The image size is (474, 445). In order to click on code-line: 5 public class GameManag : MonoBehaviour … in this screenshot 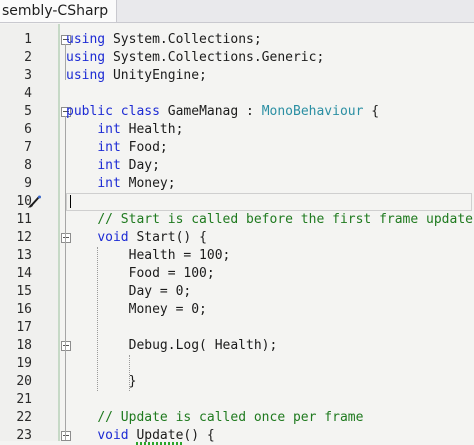, I will do `click(237, 112)`.